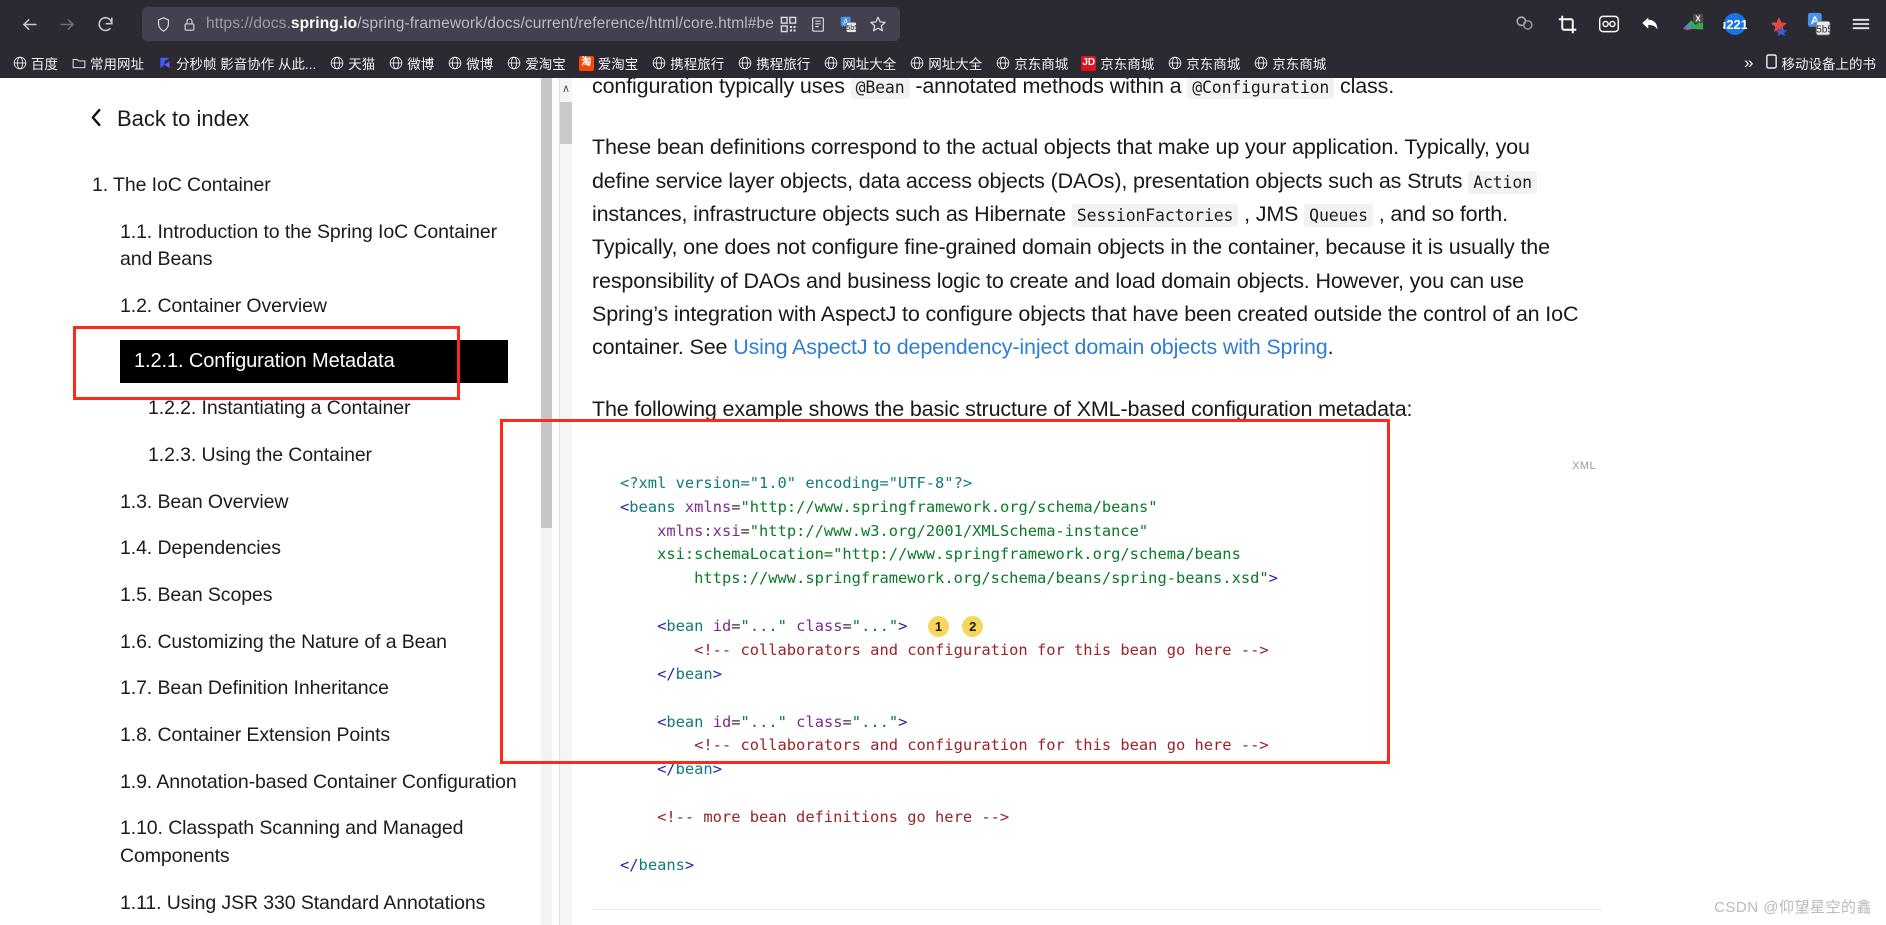 This screenshot has width=1886, height=925. What do you see at coordinates (163, 24) in the screenshot?
I see `shield-icon` at bounding box center [163, 24].